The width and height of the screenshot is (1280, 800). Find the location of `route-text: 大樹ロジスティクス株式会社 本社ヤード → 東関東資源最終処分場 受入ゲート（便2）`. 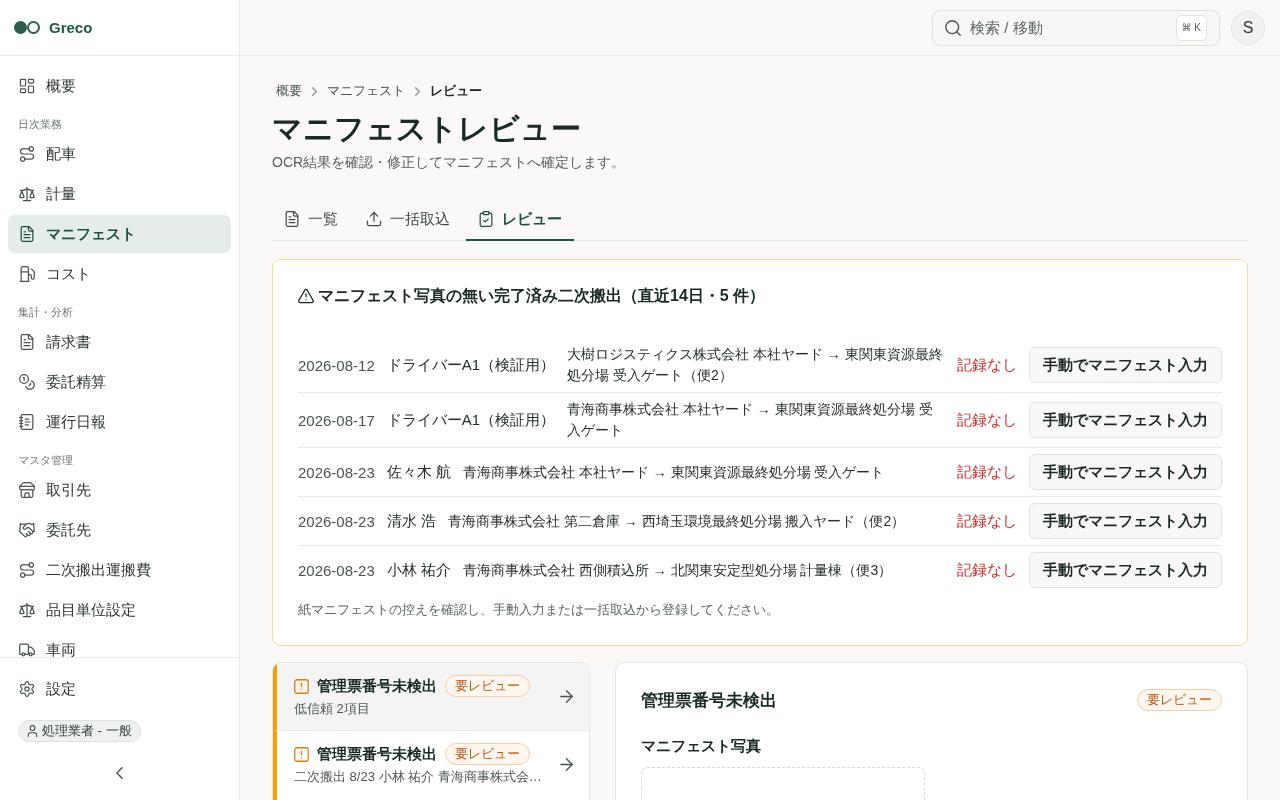

route-text: 大樹ロジスティクス株式会社 本社ヤード → 東関東資源最終処分場 受入ゲート（便2） is located at coordinates (755, 365).